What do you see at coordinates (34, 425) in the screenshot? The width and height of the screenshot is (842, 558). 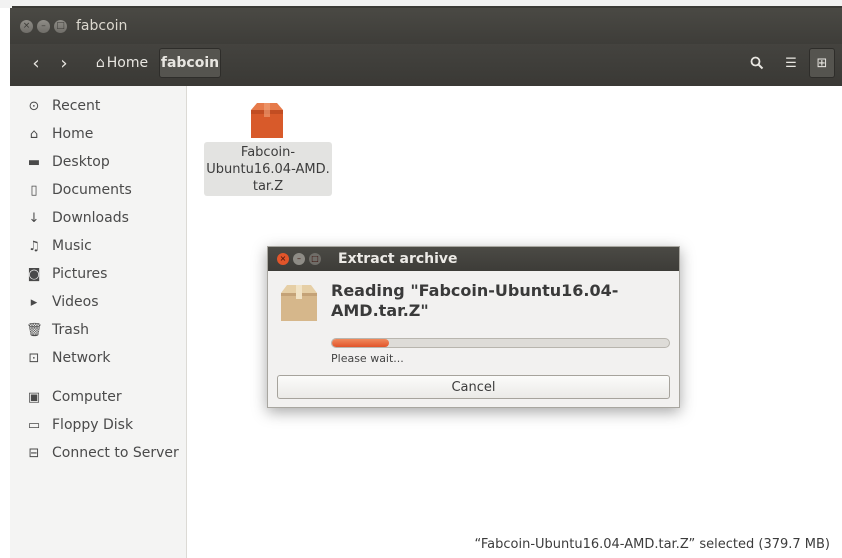 I see `floppy-icon: ▭` at bounding box center [34, 425].